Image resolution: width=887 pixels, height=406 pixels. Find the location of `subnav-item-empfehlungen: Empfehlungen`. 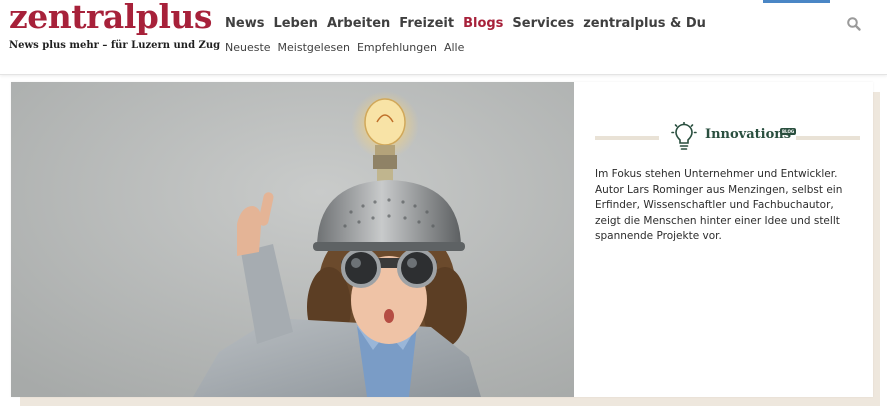

subnav-item-empfehlungen: Empfehlungen is located at coordinates (397, 48).